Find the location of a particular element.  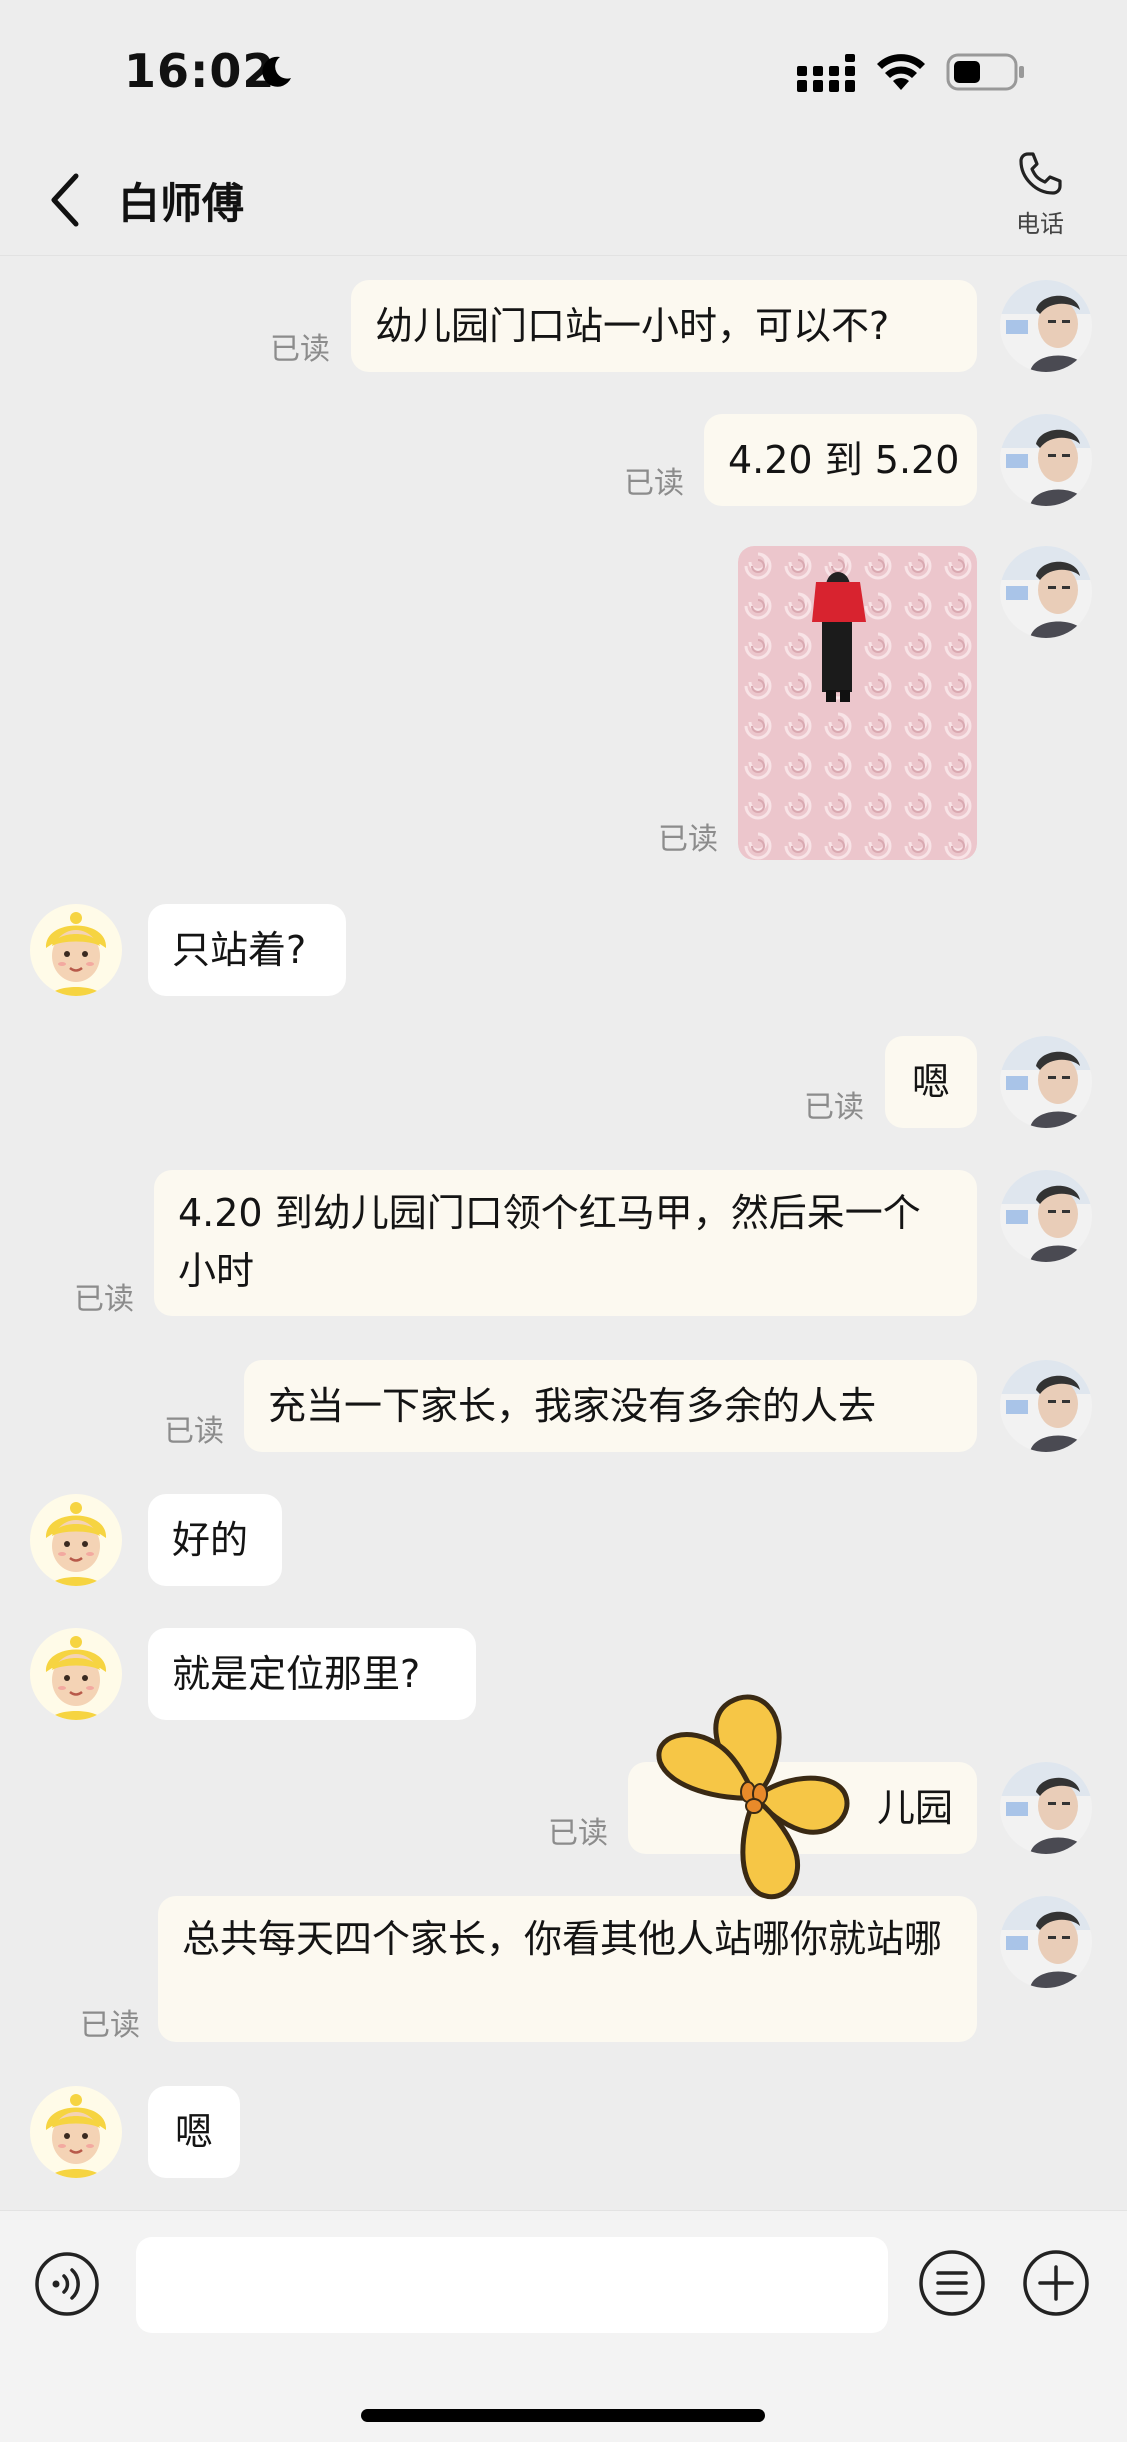

call-label: 电话 is located at coordinates (1040, 224).